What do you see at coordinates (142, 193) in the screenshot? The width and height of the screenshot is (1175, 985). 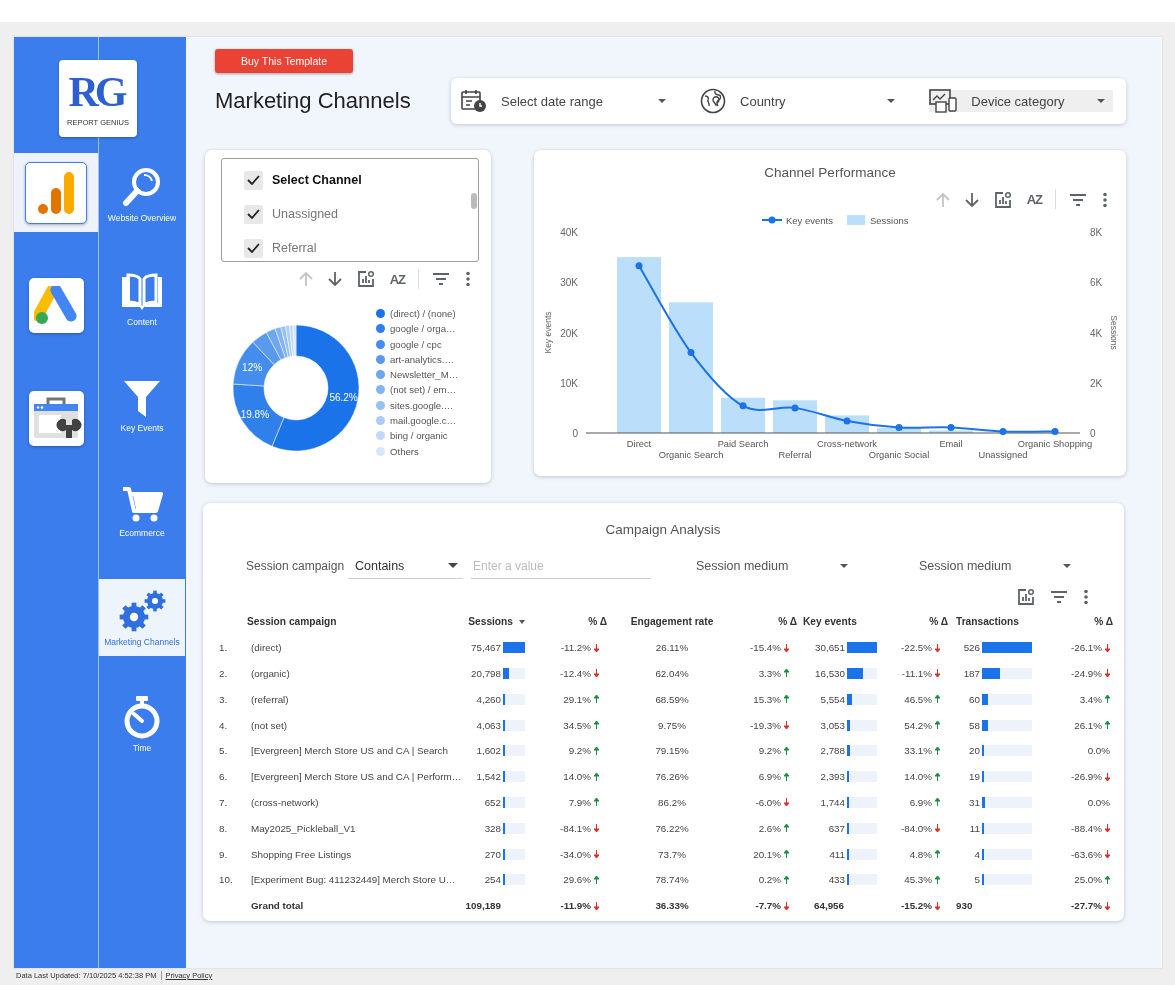 I see `nav-item: Website Overview` at bounding box center [142, 193].